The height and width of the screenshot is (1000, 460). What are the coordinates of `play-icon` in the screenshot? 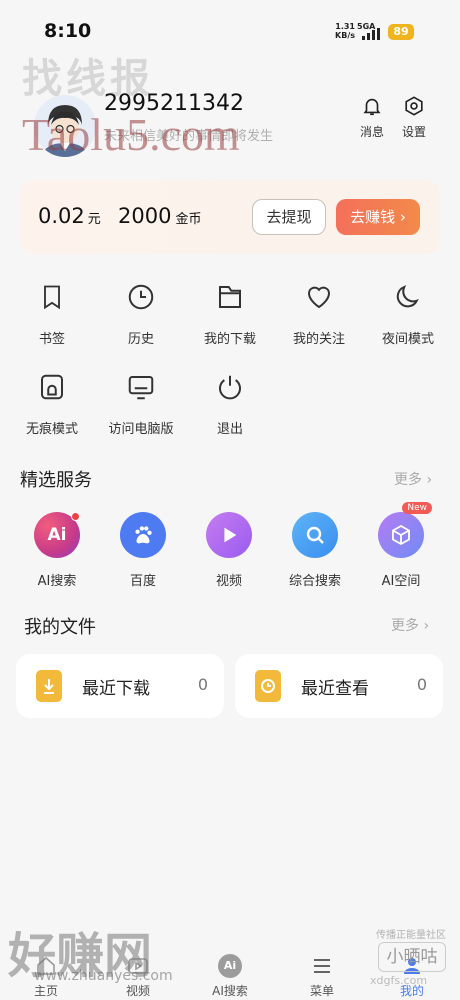 It's located at (229, 535).